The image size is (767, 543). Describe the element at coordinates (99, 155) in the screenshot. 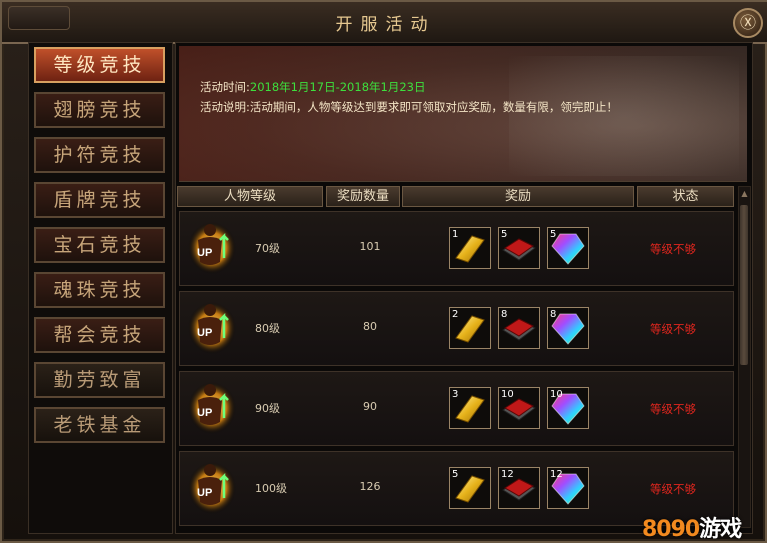

I see `sidebar-item-amulet: 护符竞技` at that location.